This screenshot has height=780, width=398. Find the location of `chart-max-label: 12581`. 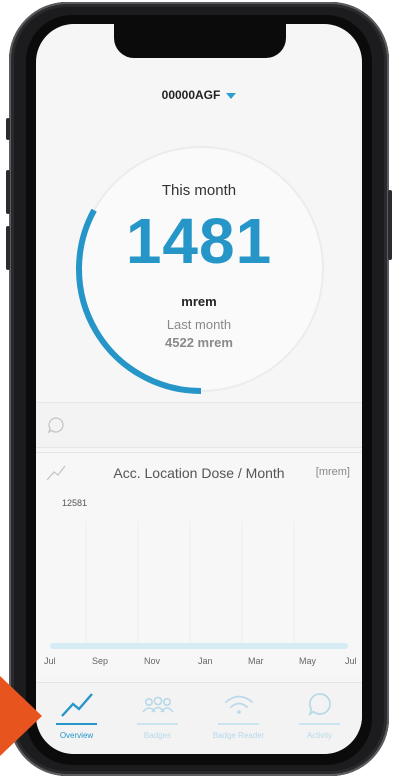

chart-max-label: 12581 is located at coordinates (75, 503).